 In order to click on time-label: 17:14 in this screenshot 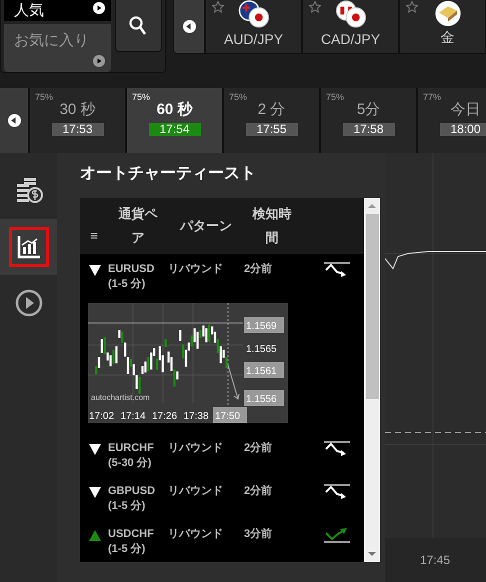, I will do `click(133, 416)`.